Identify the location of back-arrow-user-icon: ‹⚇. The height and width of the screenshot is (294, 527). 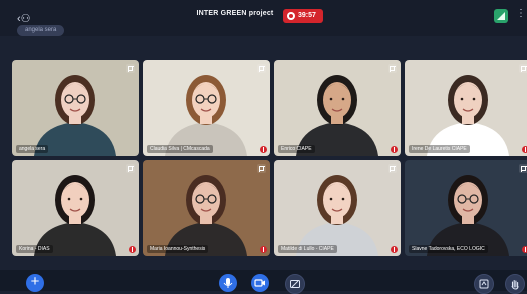
(24, 18).